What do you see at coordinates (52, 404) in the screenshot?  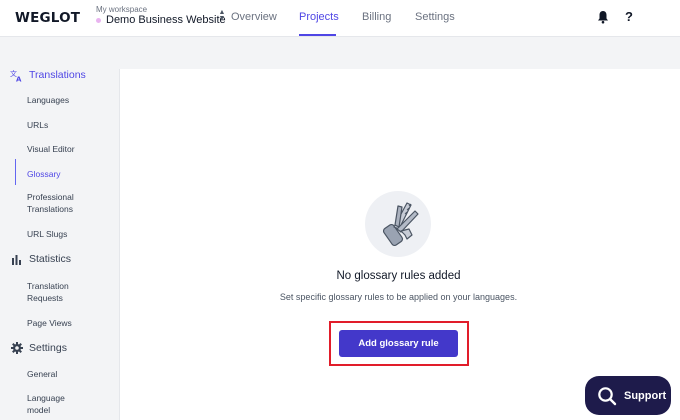 I see `sidebar-item-language-model: Language model` at bounding box center [52, 404].